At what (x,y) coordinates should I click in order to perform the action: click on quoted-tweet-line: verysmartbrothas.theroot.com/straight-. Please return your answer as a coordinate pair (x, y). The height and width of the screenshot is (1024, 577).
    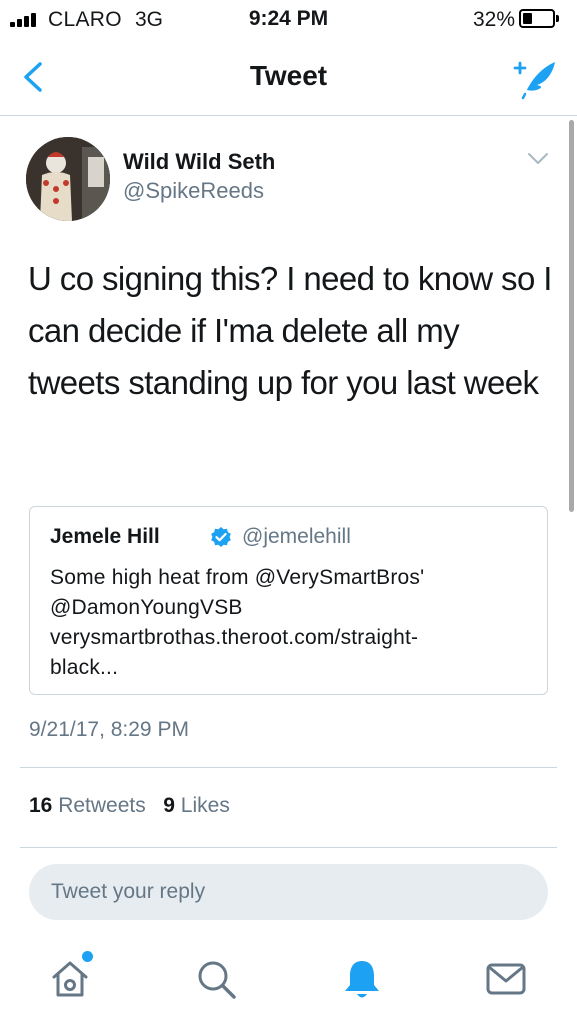
    Looking at the image, I should click on (234, 637).